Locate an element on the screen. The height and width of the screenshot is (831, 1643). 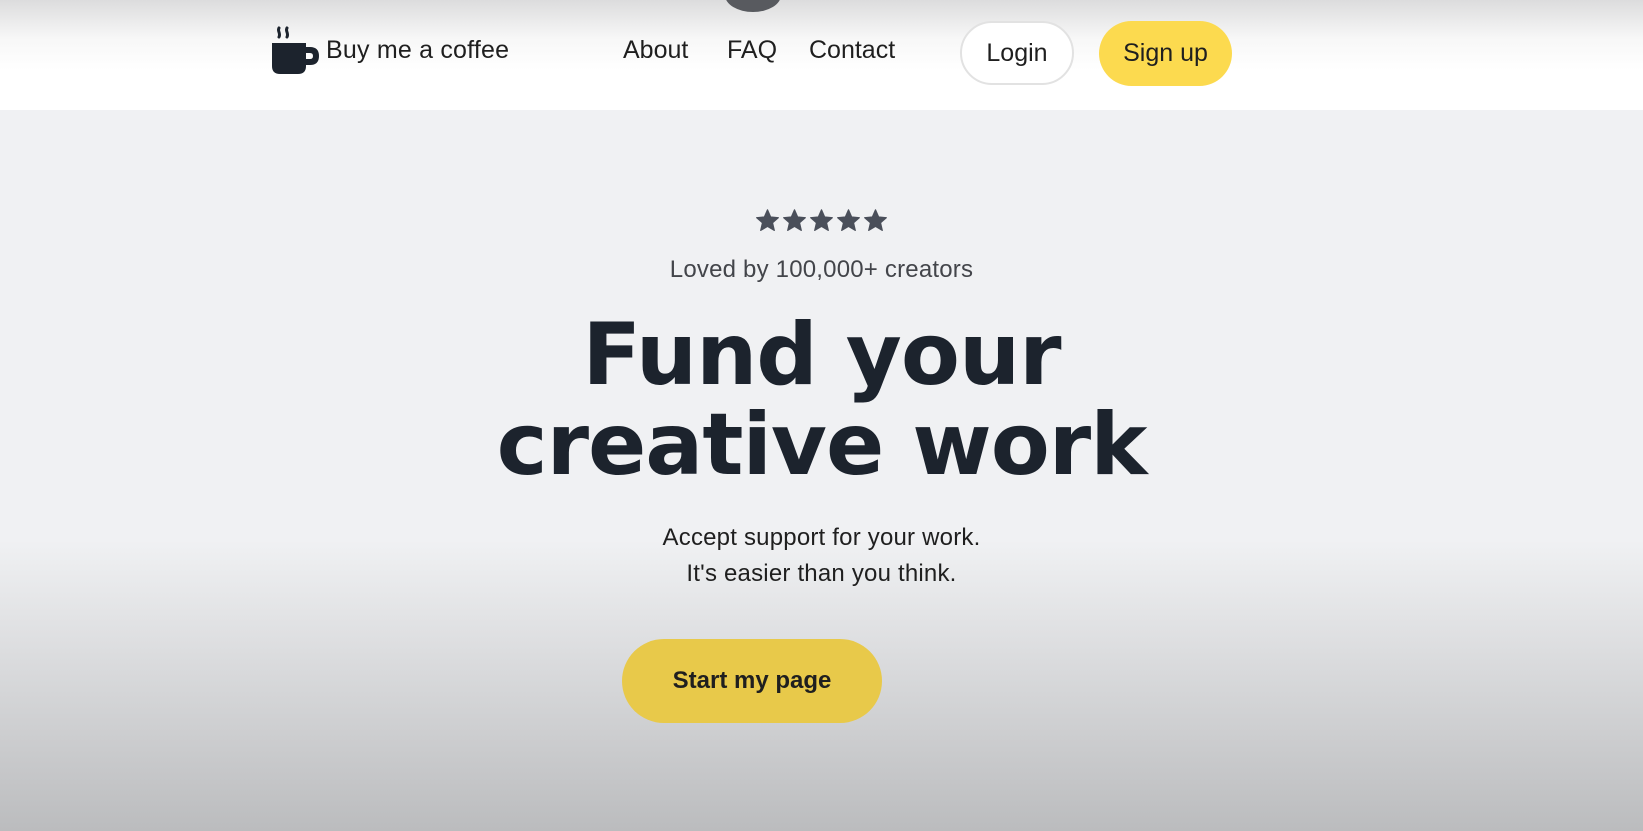
login-button: Login is located at coordinates (1017, 53).